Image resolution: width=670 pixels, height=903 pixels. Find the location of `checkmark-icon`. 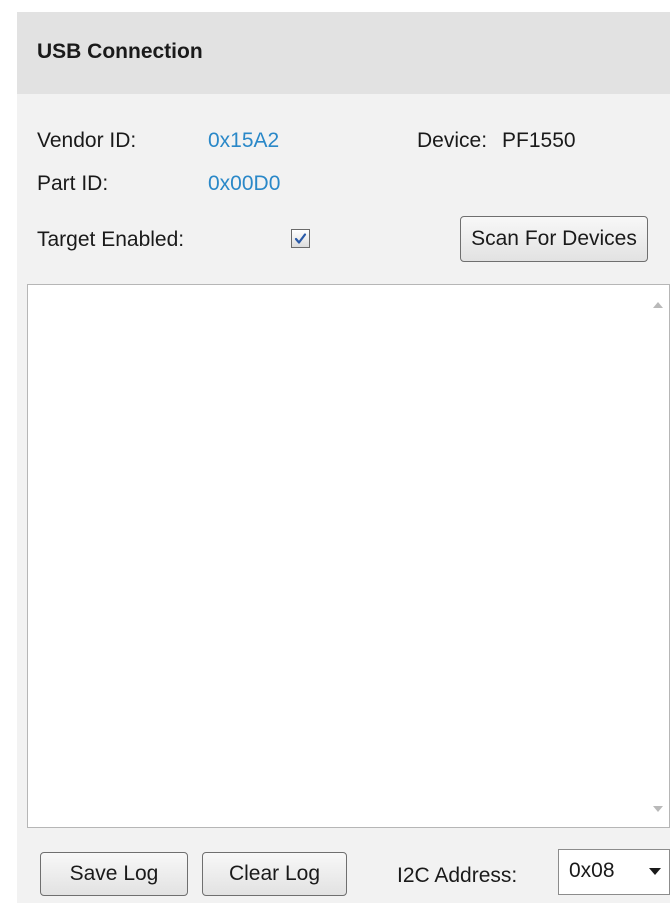

checkmark-icon is located at coordinates (300, 238).